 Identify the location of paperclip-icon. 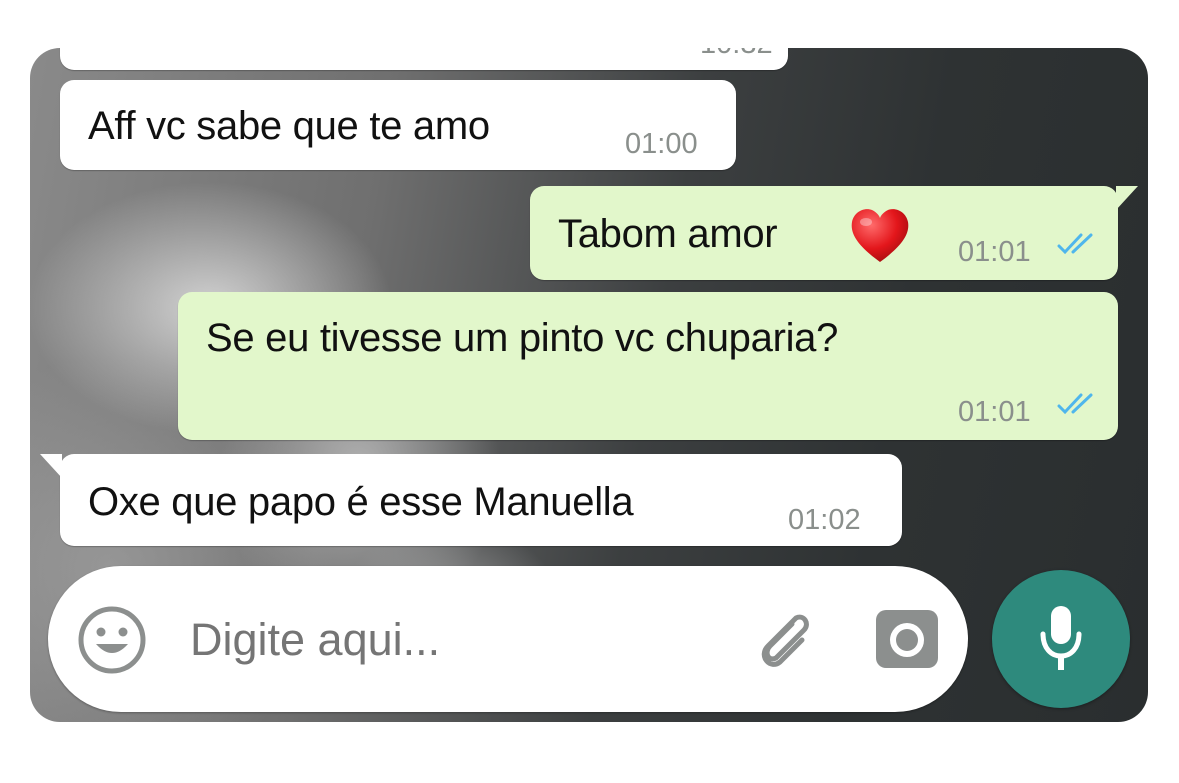
(783, 641).